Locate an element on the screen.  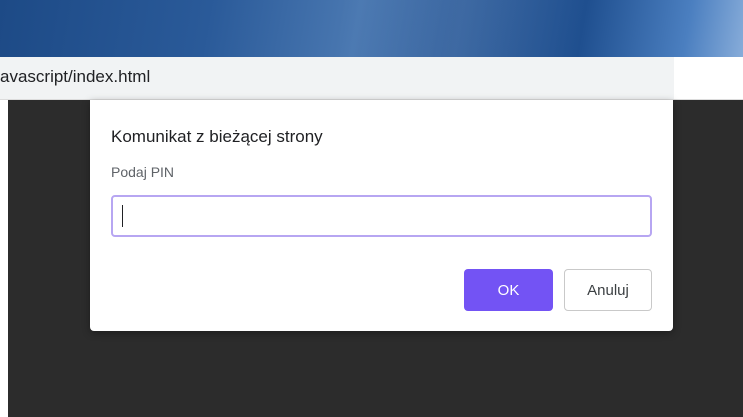
ok-button: OK is located at coordinates (508, 290).